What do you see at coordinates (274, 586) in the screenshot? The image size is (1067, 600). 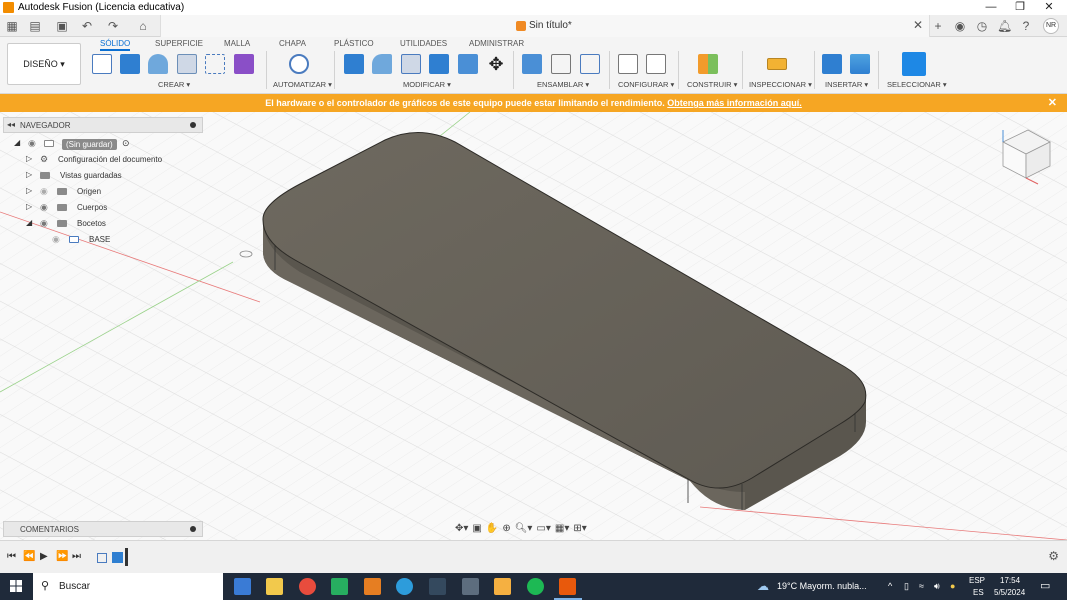 I see `store-app-icon` at bounding box center [274, 586].